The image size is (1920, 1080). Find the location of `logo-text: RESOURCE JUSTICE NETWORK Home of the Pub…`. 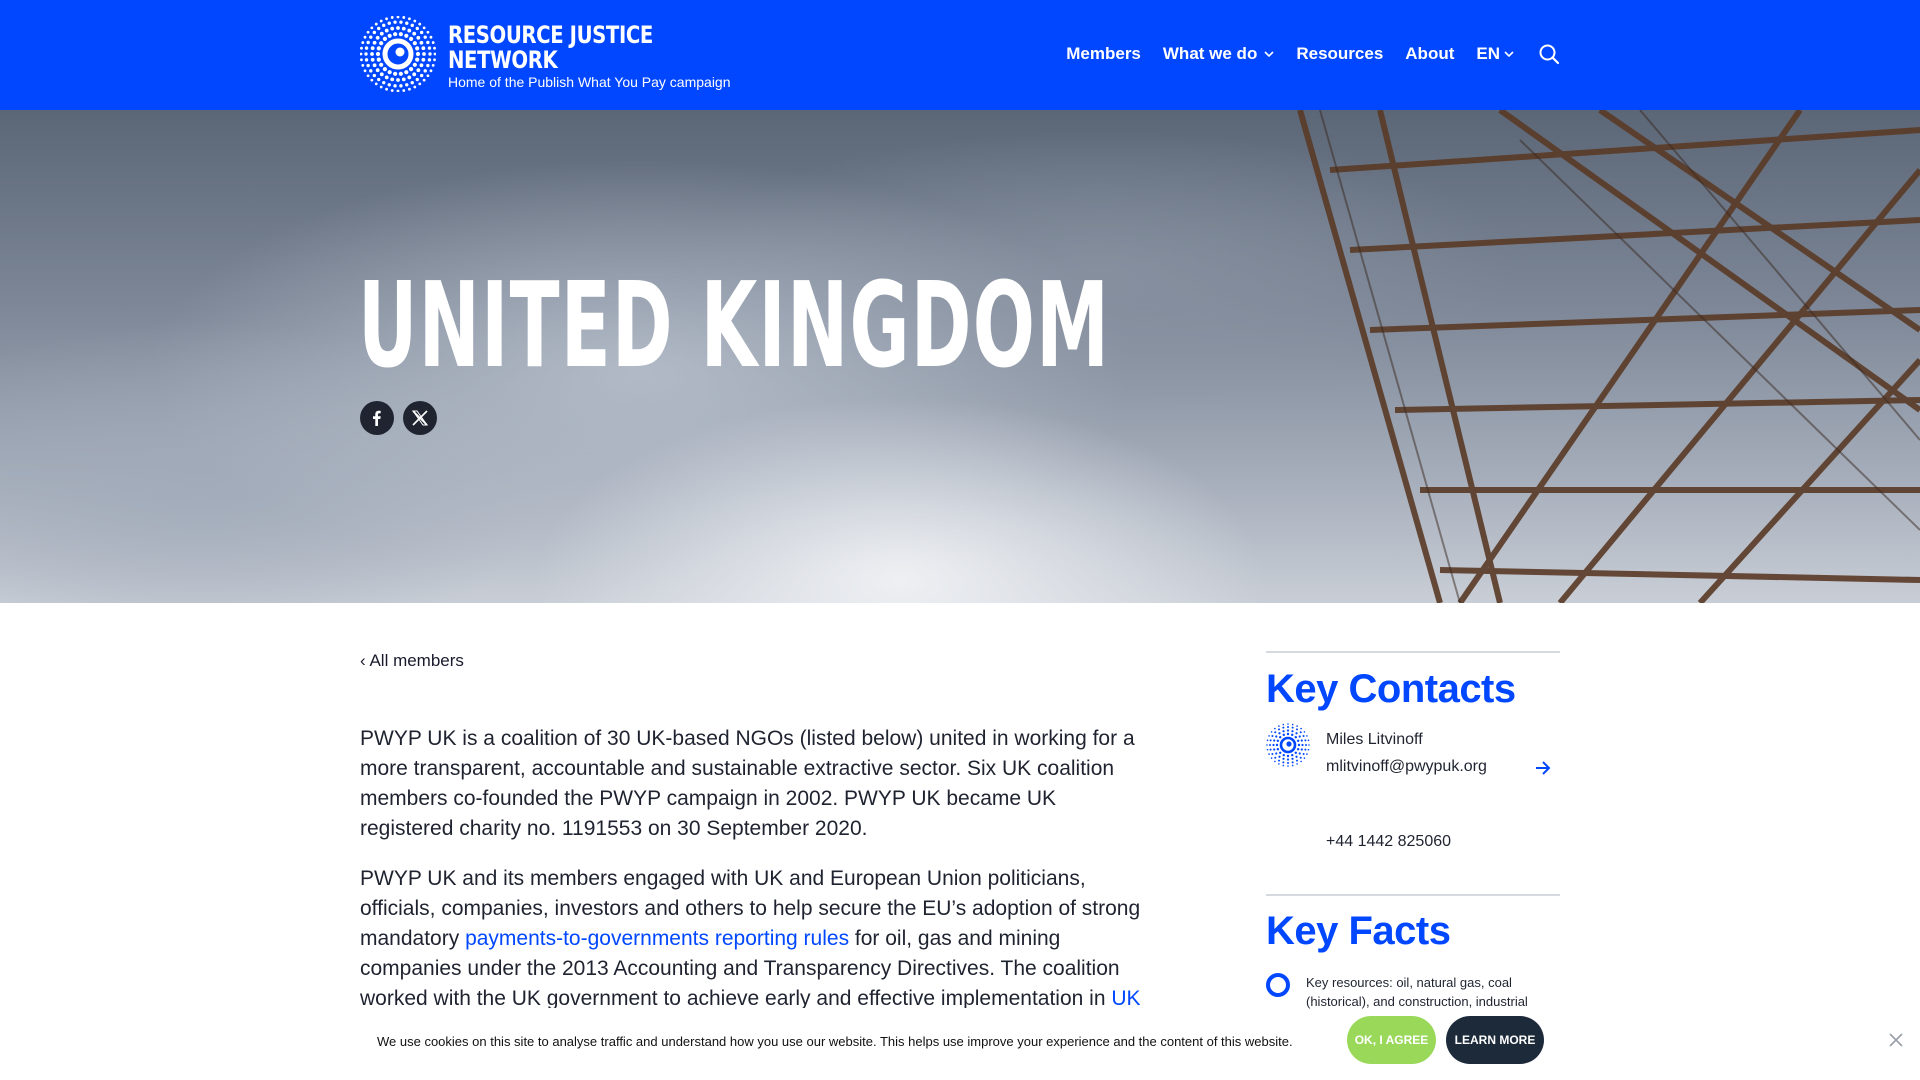

logo-text: RESOURCE JUSTICE NETWORK Home of the Pub… is located at coordinates (589, 53).